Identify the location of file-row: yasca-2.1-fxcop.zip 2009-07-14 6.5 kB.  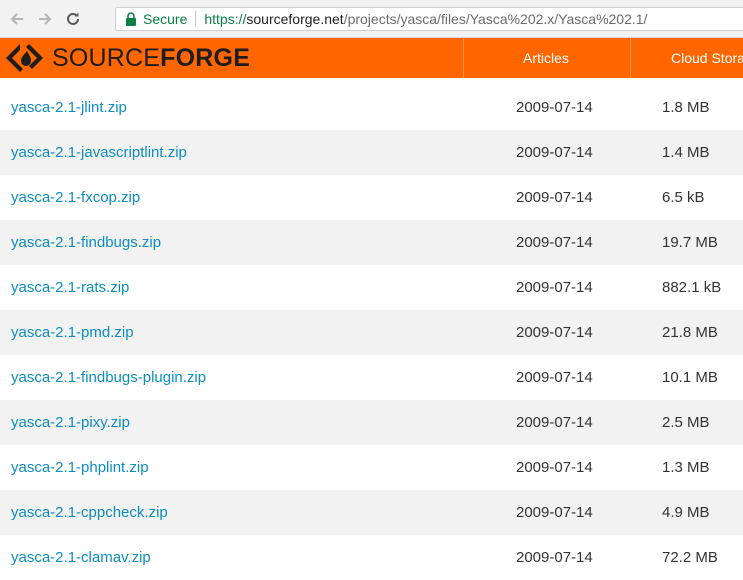
(371, 197).